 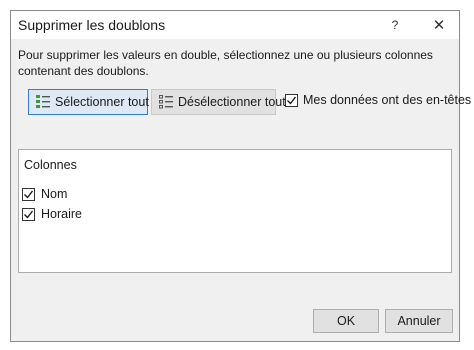 I want to click on headers-checkbox-row: Mes données ont des en-têtes, so click(x=378, y=100).